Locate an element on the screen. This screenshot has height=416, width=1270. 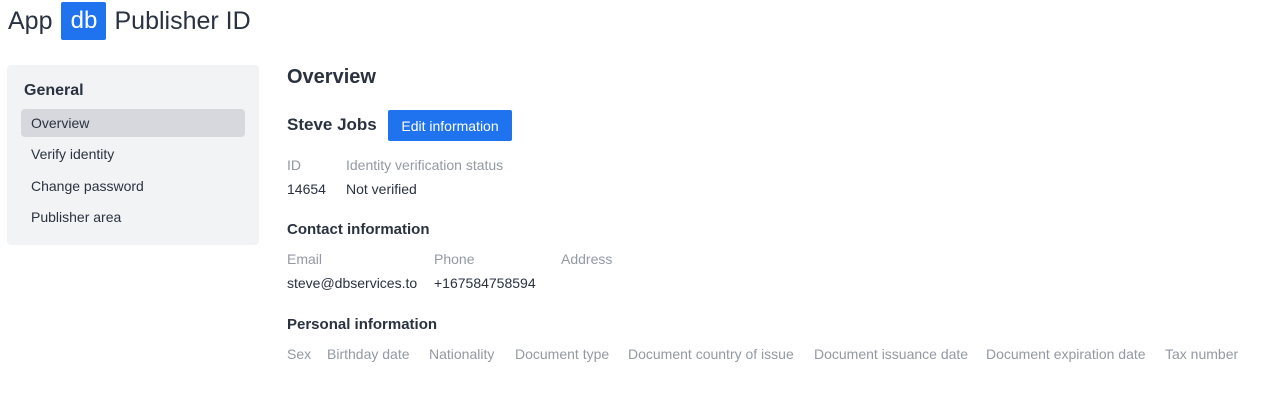
sidebar-item-overview: Overview is located at coordinates (133, 123).